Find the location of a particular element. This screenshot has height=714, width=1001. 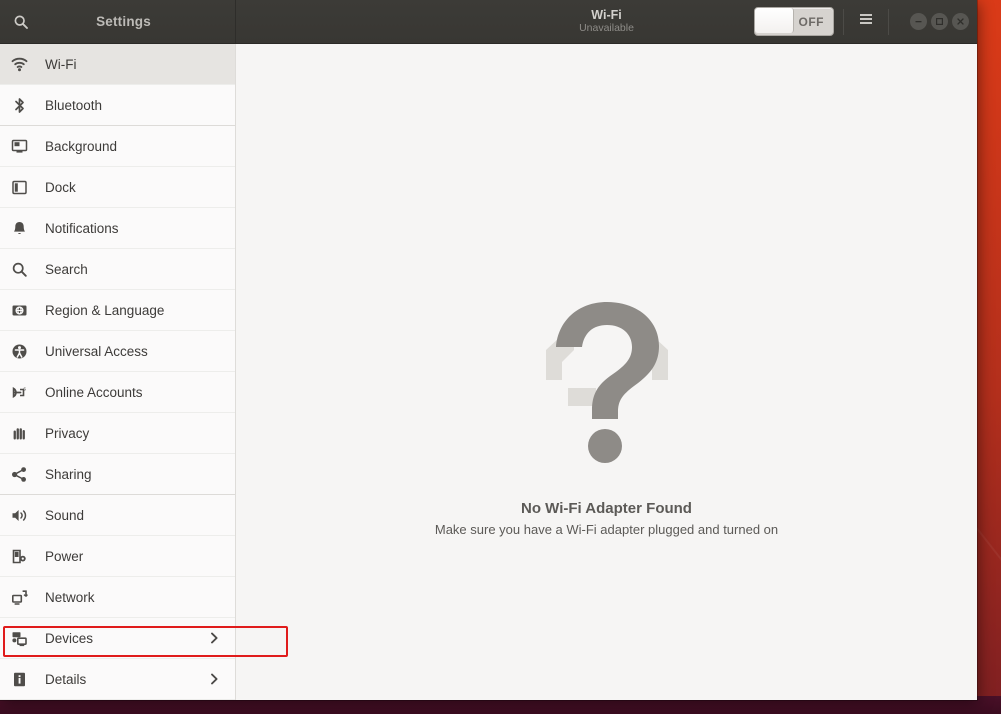

sidebar-item-online-accounts: s Online Accounts is located at coordinates (117, 392).